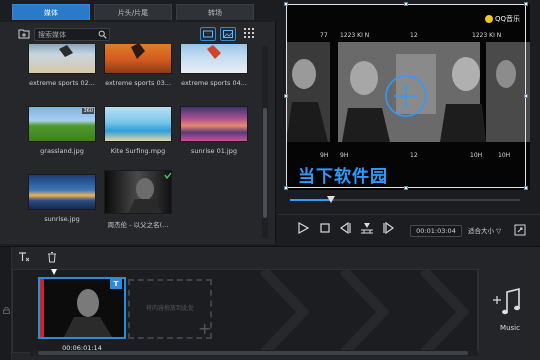  What do you see at coordinates (54, 272) in the screenshot?
I see `playhead-marker` at bounding box center [54, 272].